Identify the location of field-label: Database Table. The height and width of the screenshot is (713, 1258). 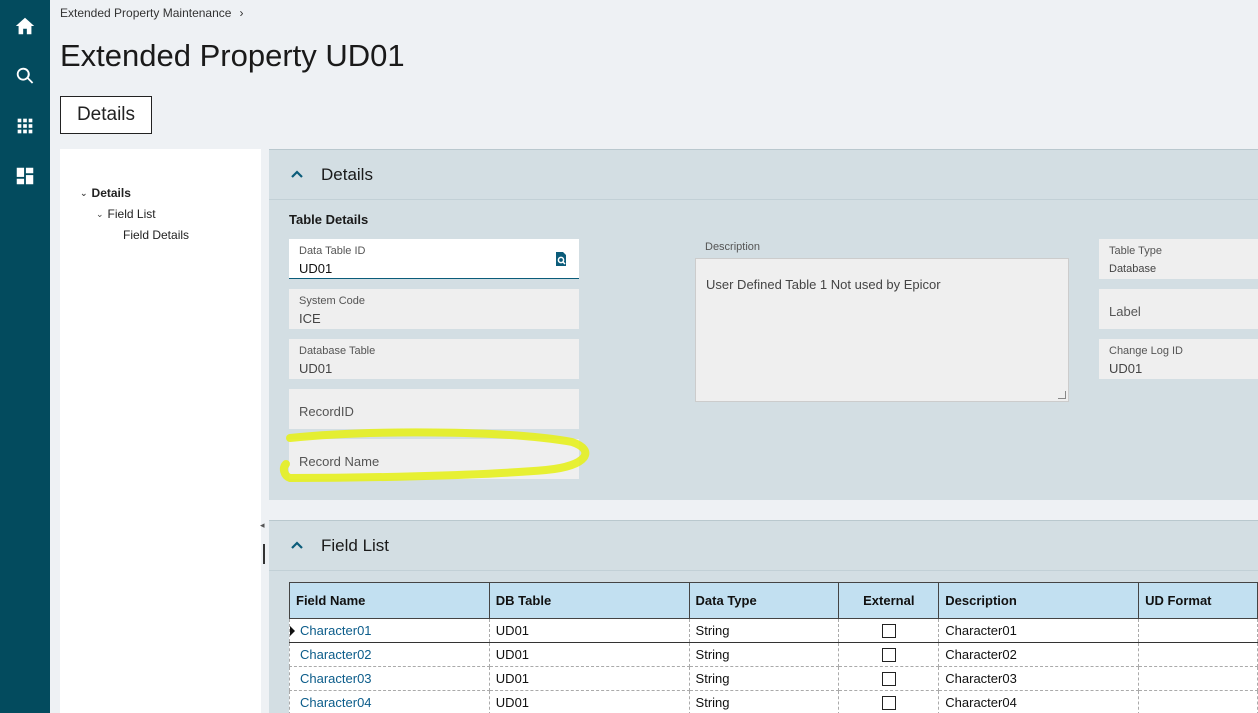
(337, 351).